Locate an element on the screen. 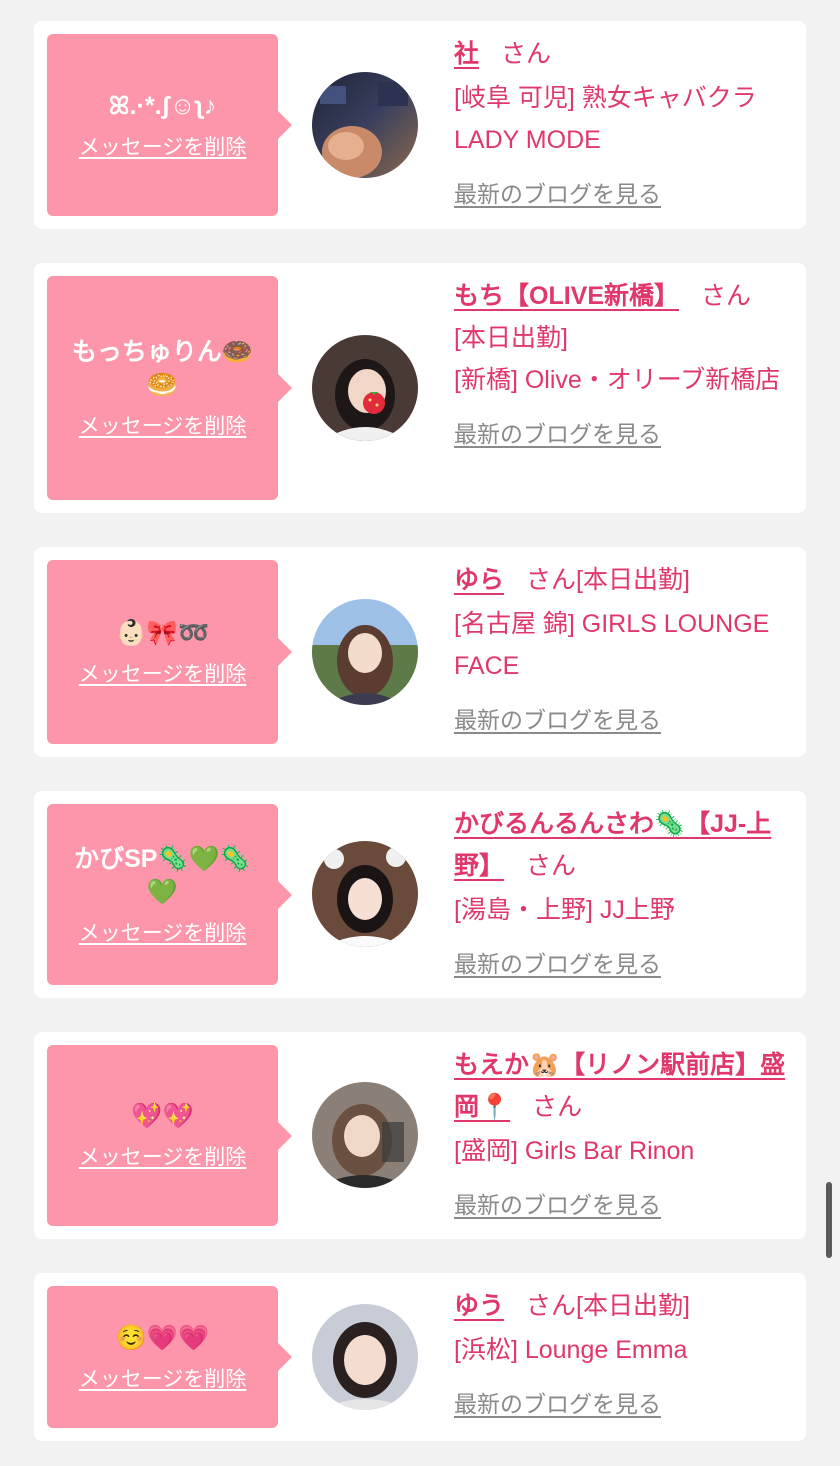 The width and height of the screenshot is (840, 1466). message-text: ꕤ.·*.ʃ☺ʅ♪ is located at coordinates (162, 105).